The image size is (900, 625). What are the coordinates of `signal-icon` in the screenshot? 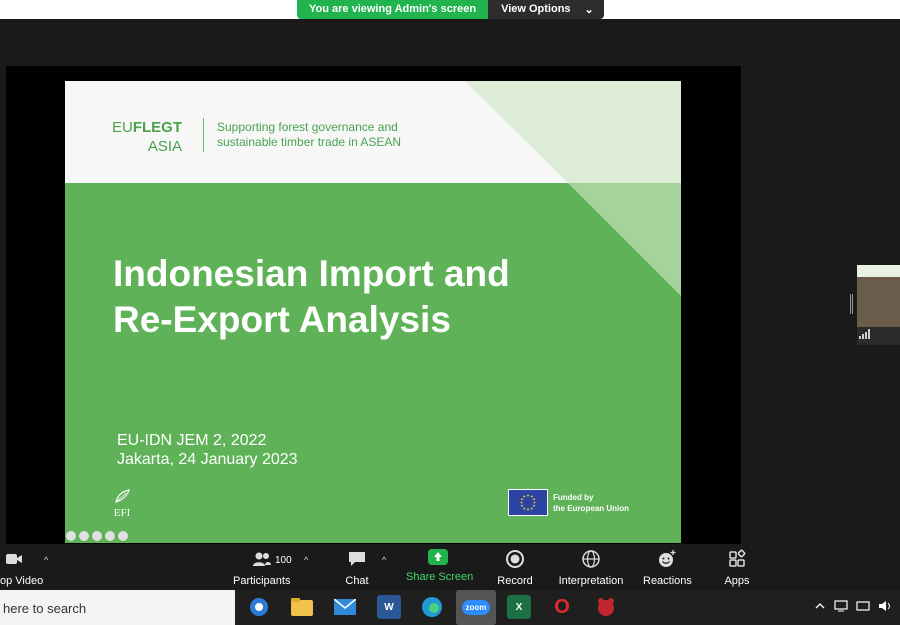 It's located at (864, 334).